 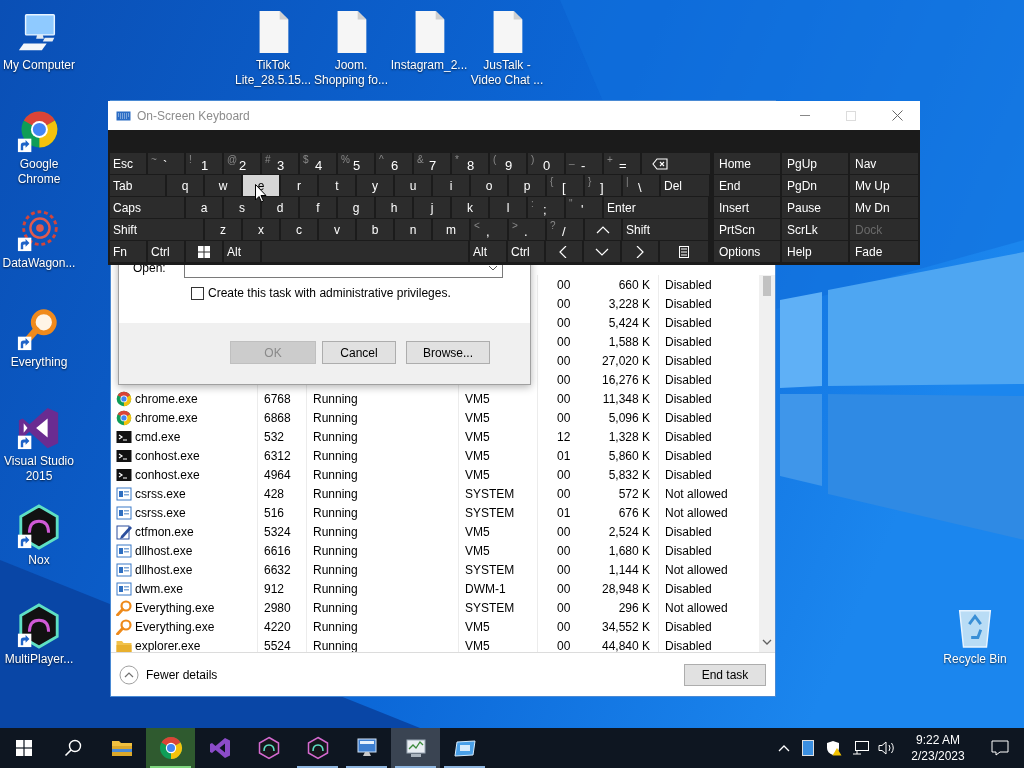 I want to click on keyboard-key: : ;, so click(x=546, y=207).